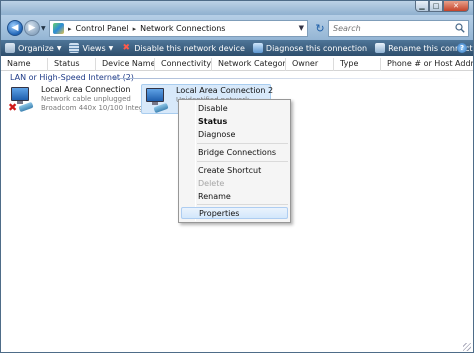 The image size is (474, 353). I want to click on title-bar: ▁ □ ✕, so click(237, 8).